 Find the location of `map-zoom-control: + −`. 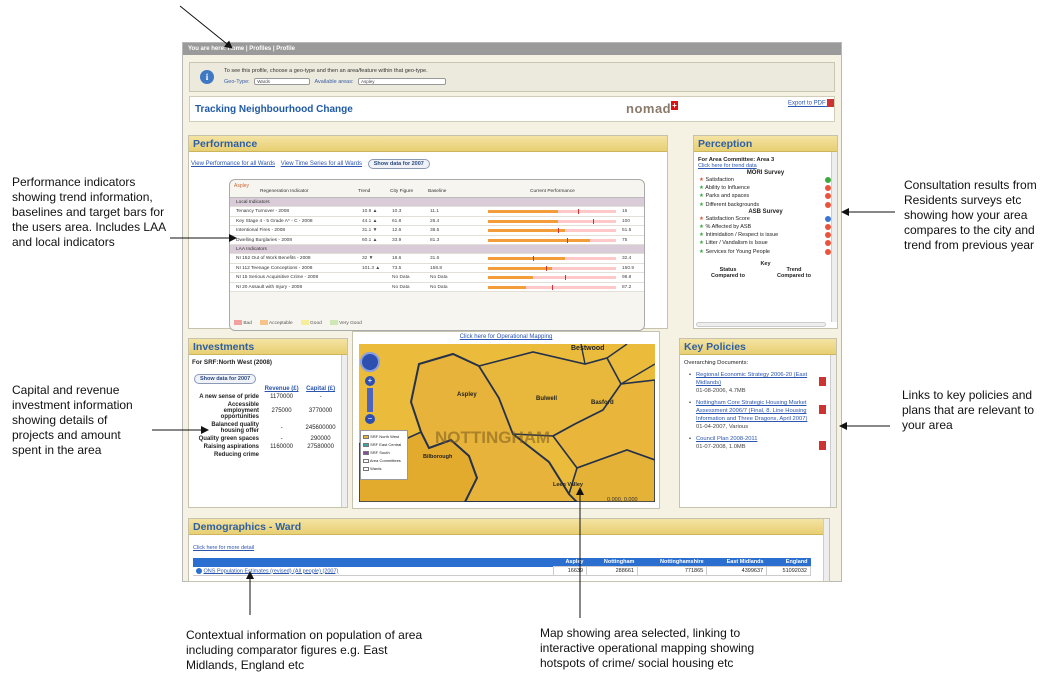

map-zoom-control: + − is located at coordinates (370, 389).